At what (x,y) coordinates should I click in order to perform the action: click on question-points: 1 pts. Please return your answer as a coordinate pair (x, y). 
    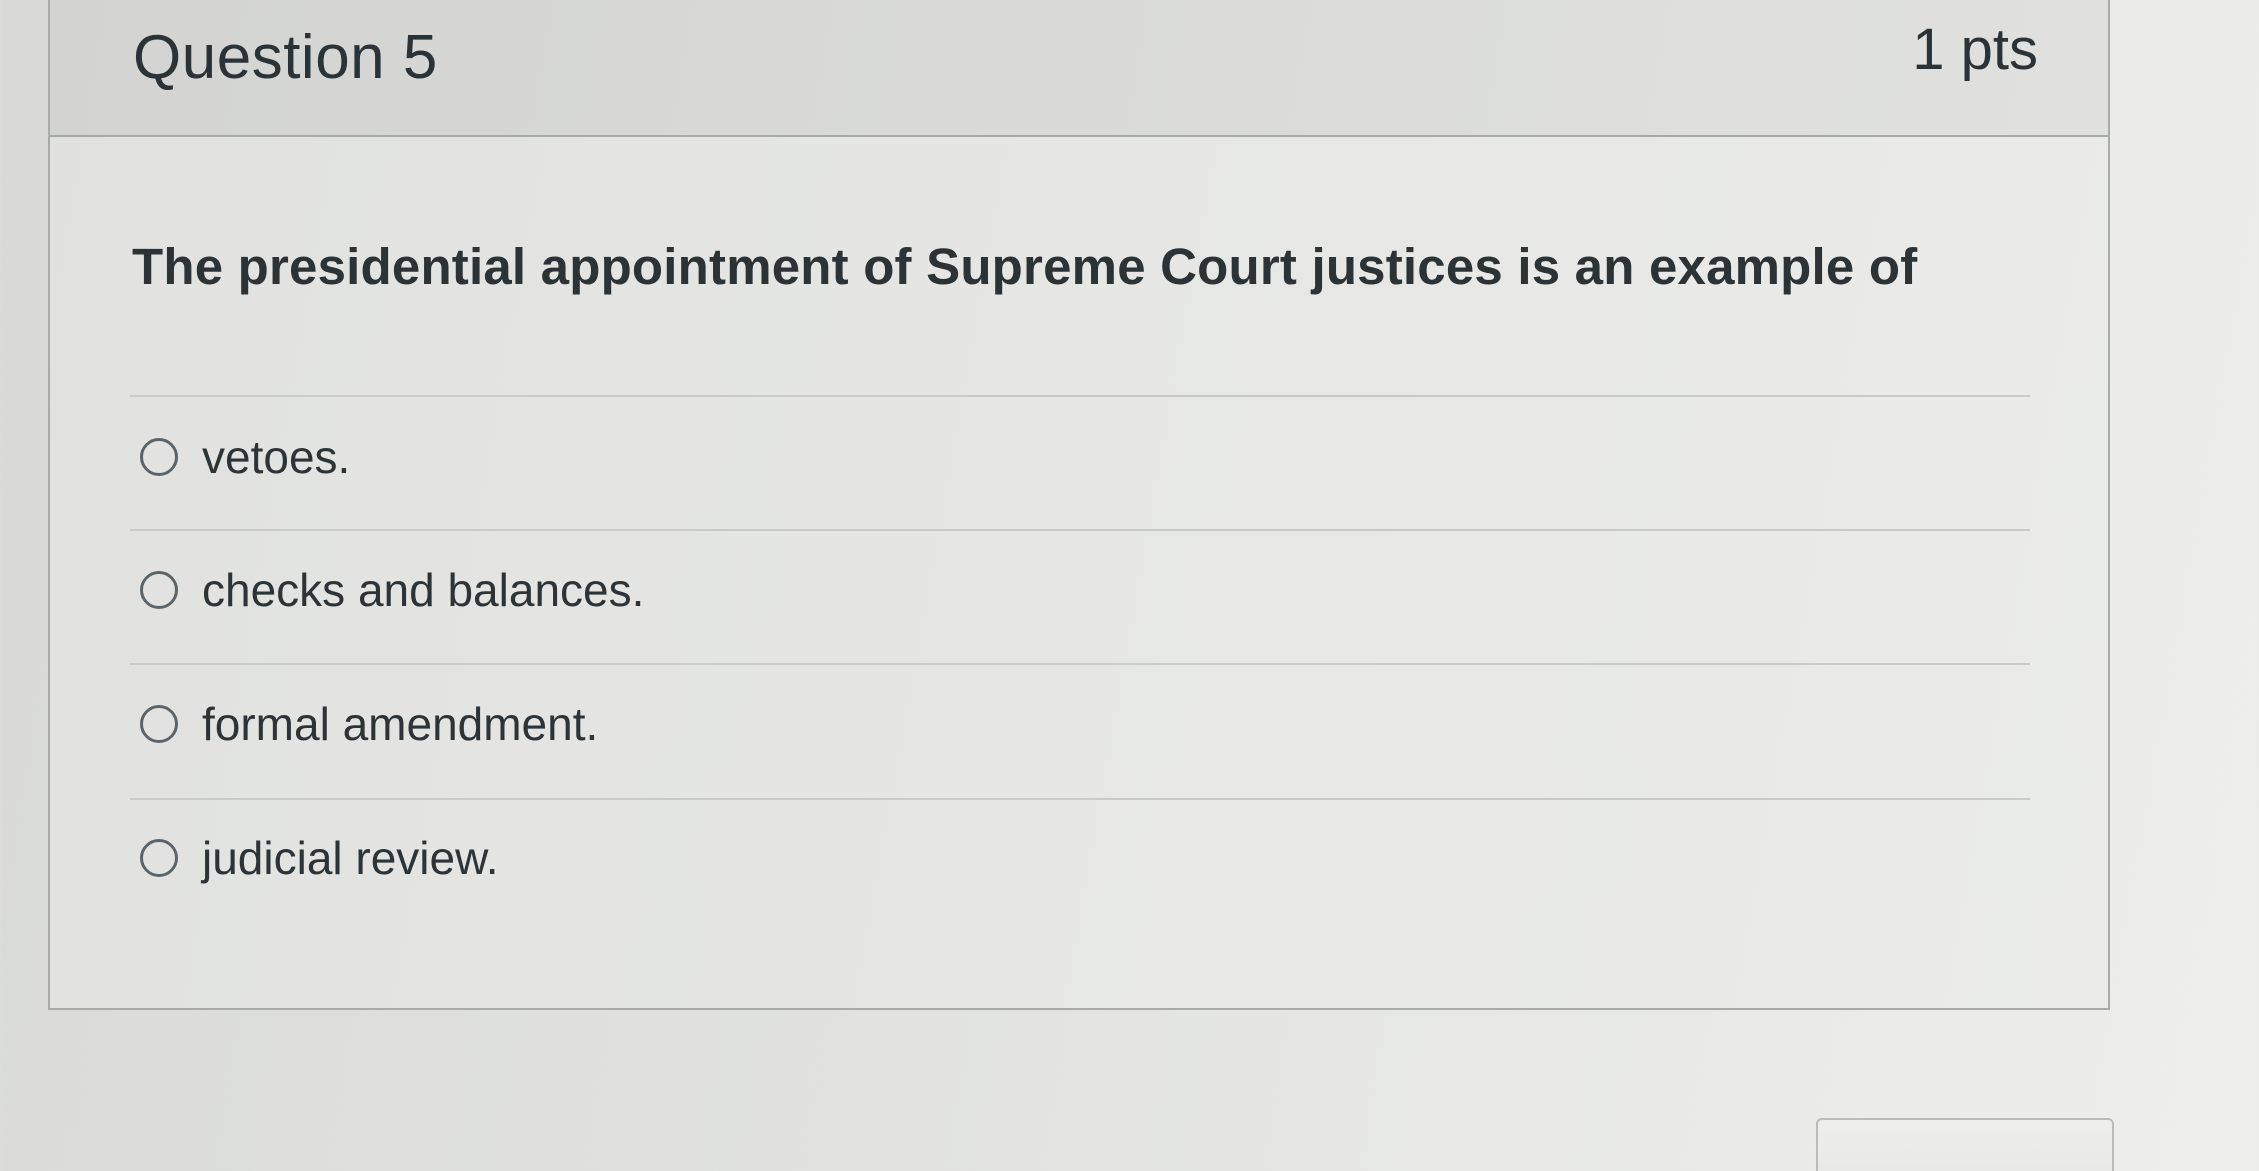
    Looking at the image, I should click on (1975, 49).